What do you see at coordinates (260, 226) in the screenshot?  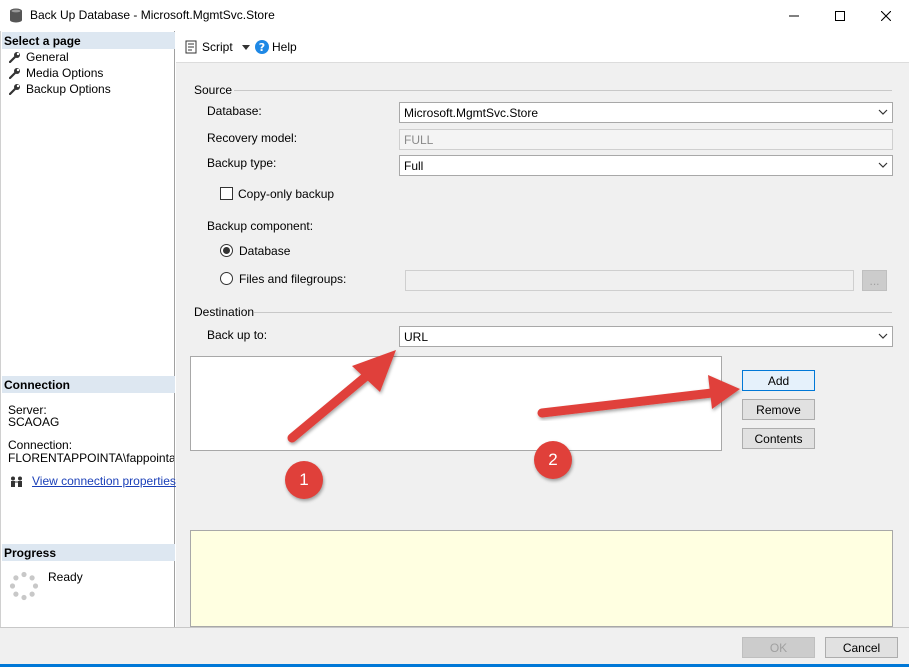 I see `backup-component-label: Backup component:` at bounding box center [260, 226].